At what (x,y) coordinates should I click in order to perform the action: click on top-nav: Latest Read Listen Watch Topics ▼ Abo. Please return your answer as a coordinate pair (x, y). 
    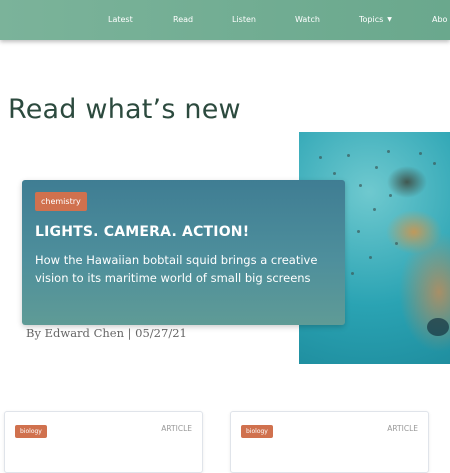
    Looking at the image, I should click on (225, 20).